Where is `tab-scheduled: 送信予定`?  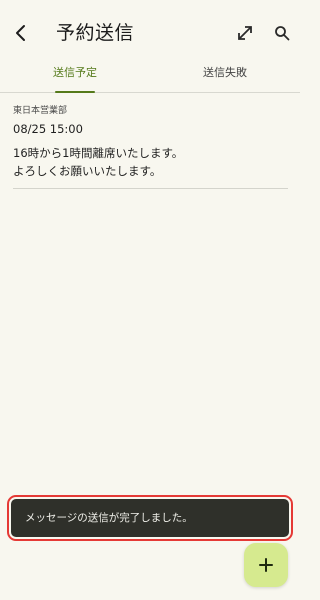 tab-scheduled: 送信予定 is located at coordinates (75, 78).